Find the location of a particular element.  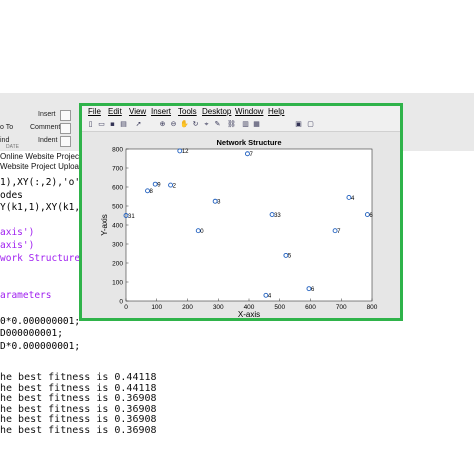

ribbon-insert-button: Insert is located at coordinates (47, 114).